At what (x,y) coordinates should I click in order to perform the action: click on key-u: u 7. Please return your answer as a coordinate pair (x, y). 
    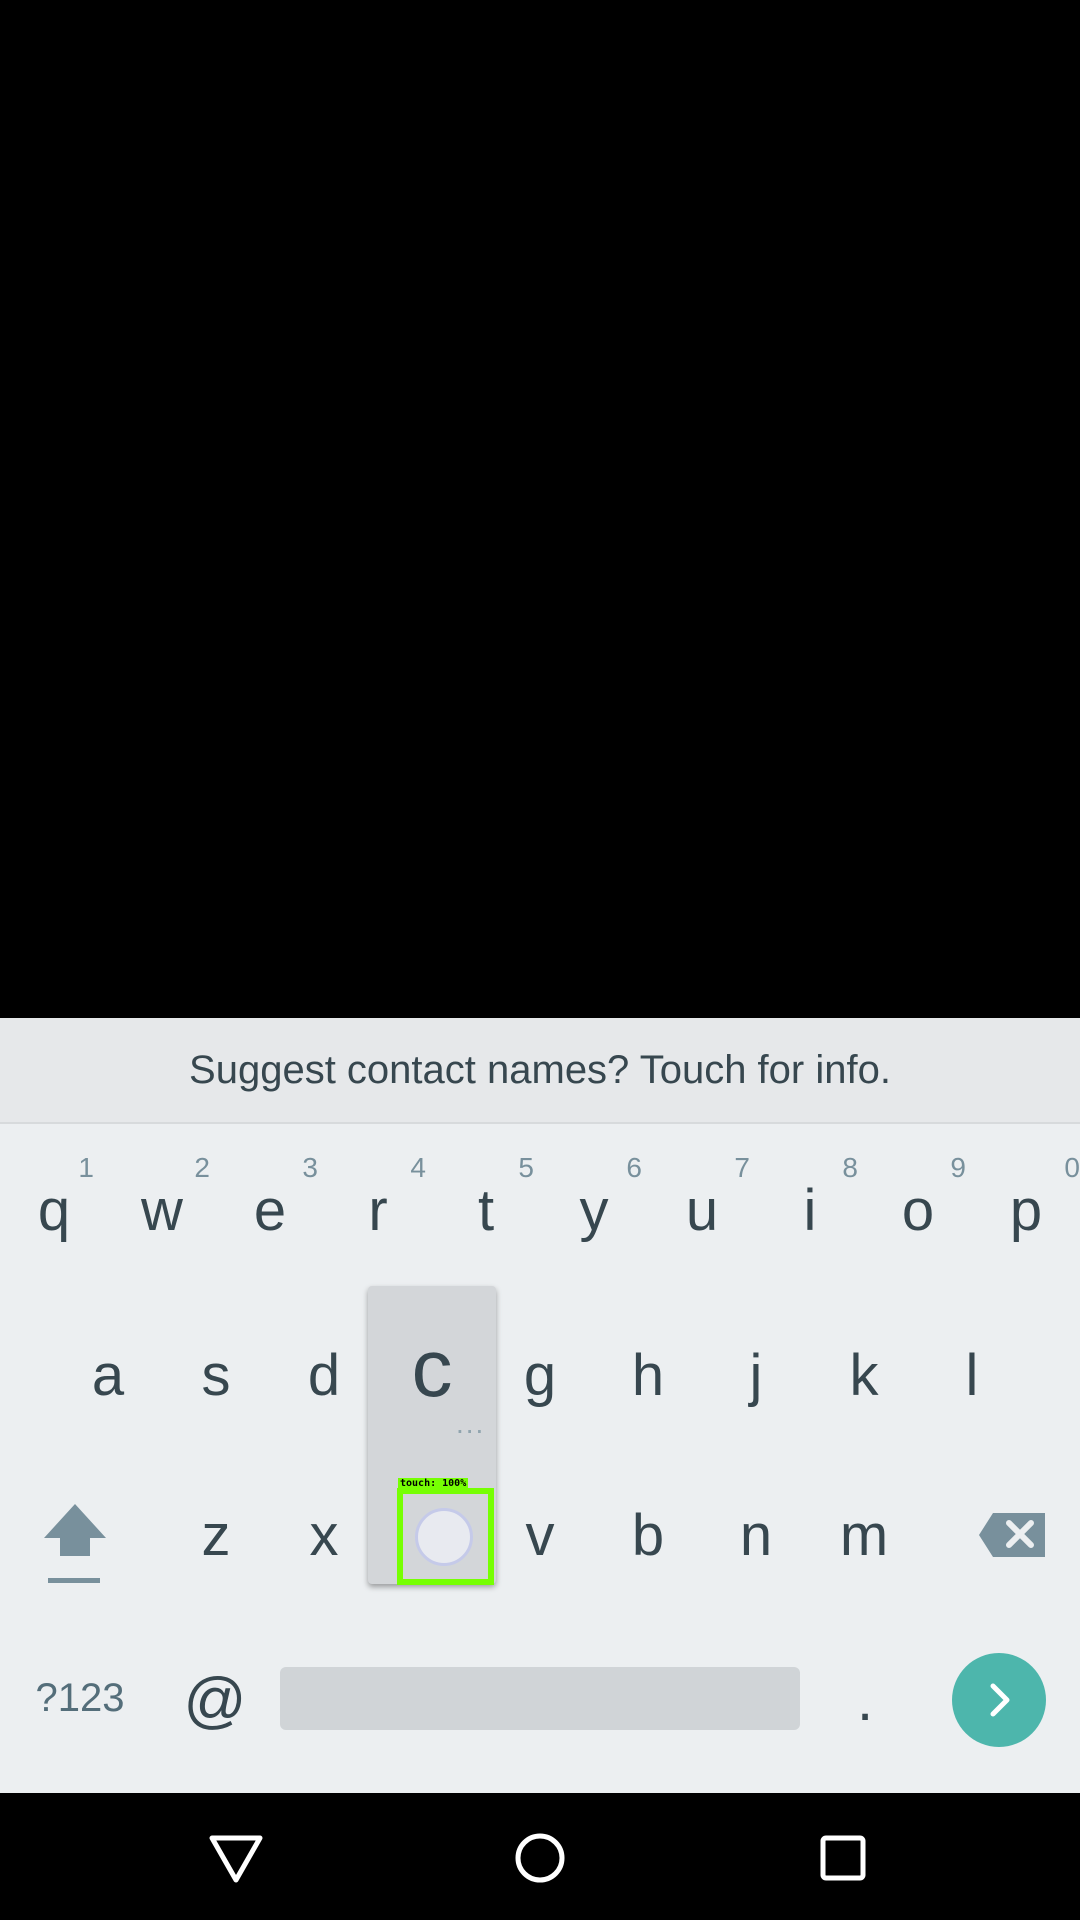
    Looking at the image, I should click on (702, 1206).